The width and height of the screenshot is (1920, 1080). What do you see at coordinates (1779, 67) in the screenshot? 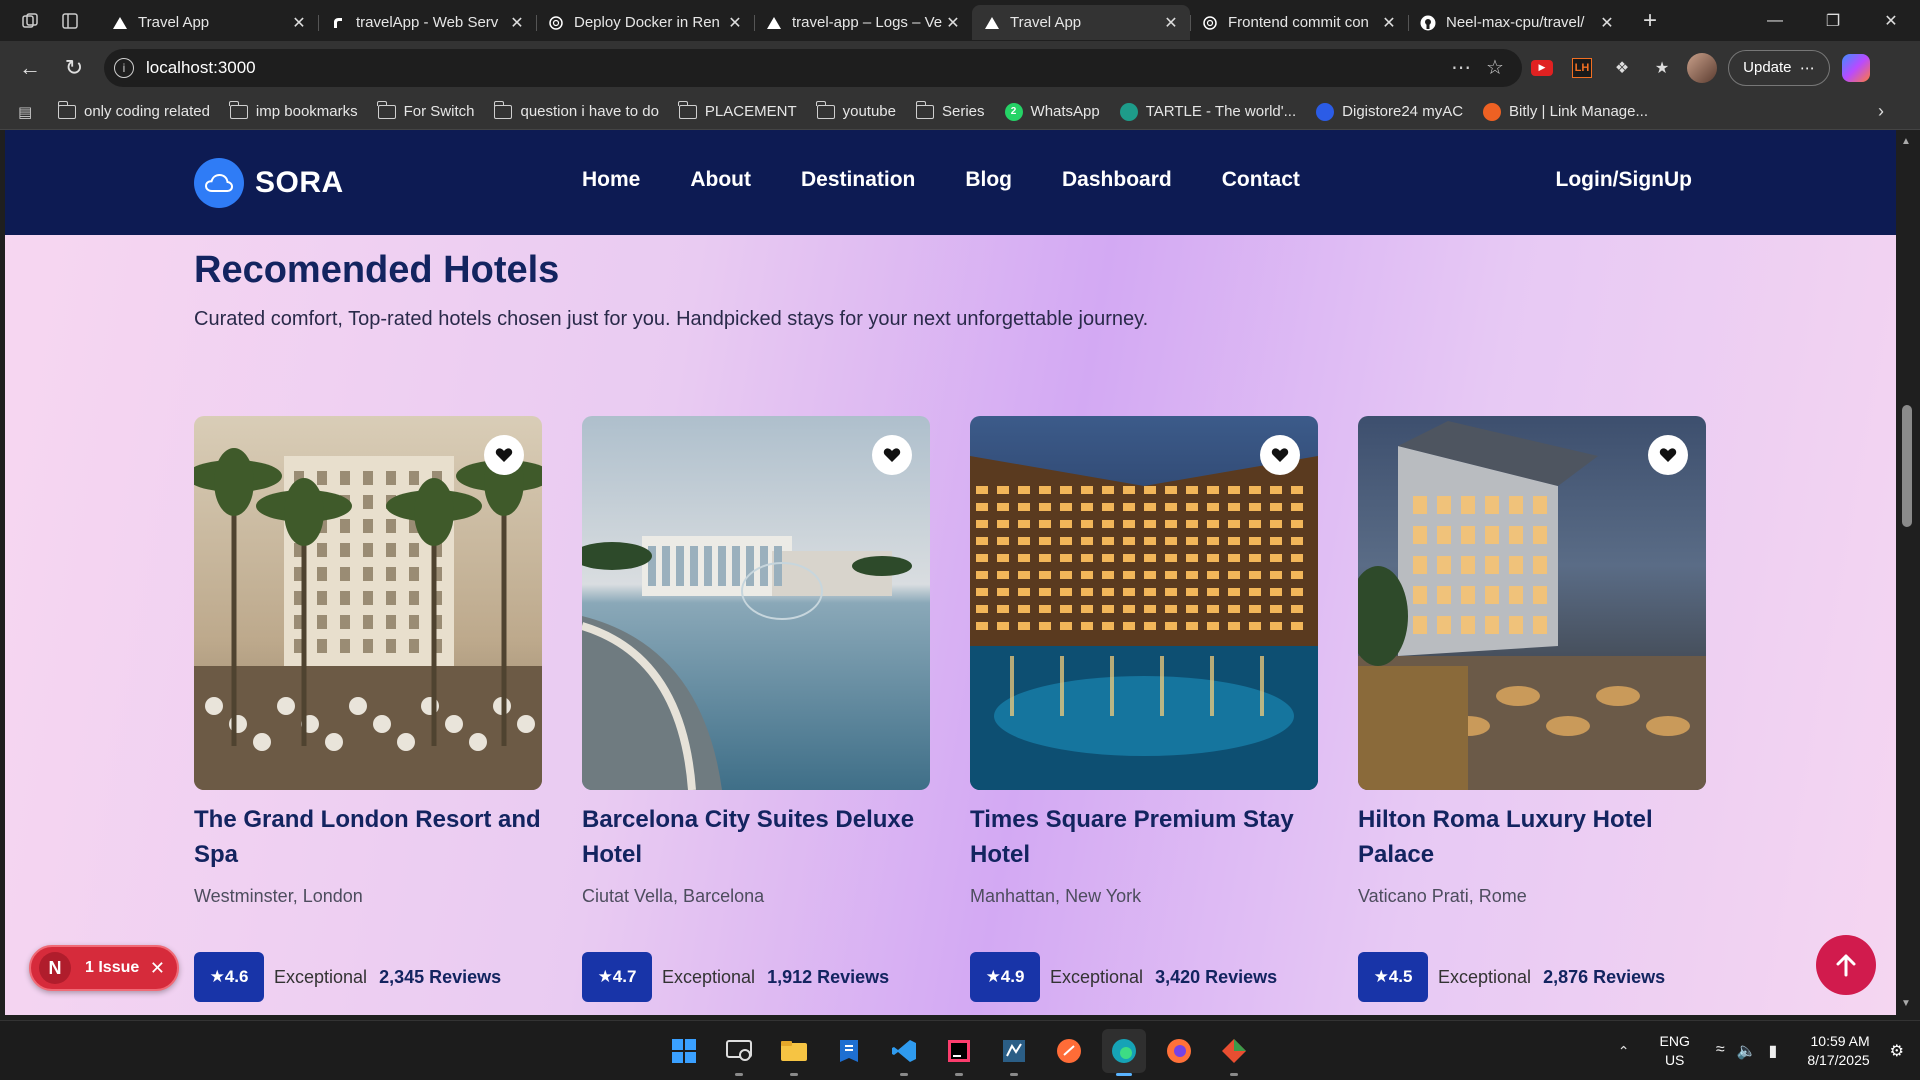
I see `update-button: Update ⋯` at bounding box center [1779, 67].